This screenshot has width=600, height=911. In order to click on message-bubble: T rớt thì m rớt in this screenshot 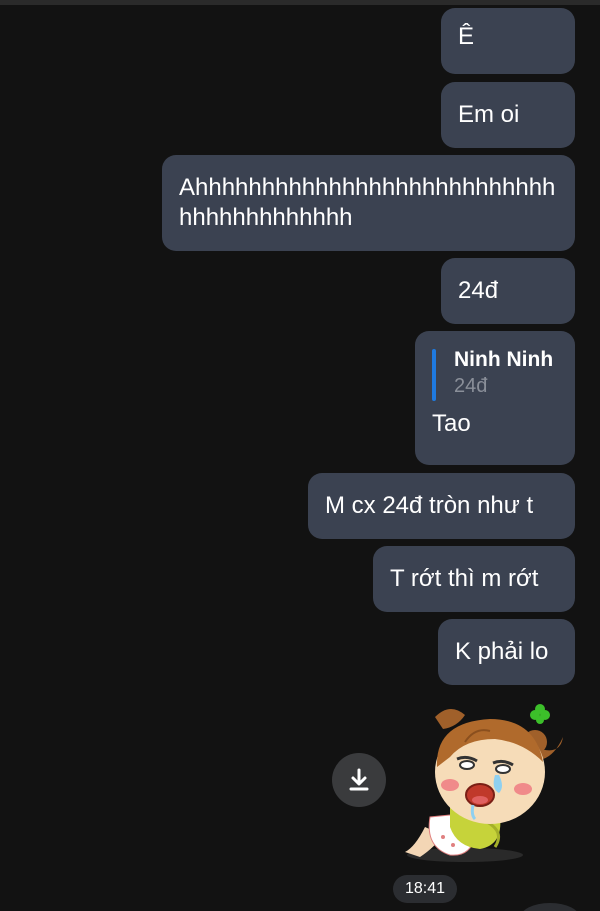, I will do `click(474, 579)`.